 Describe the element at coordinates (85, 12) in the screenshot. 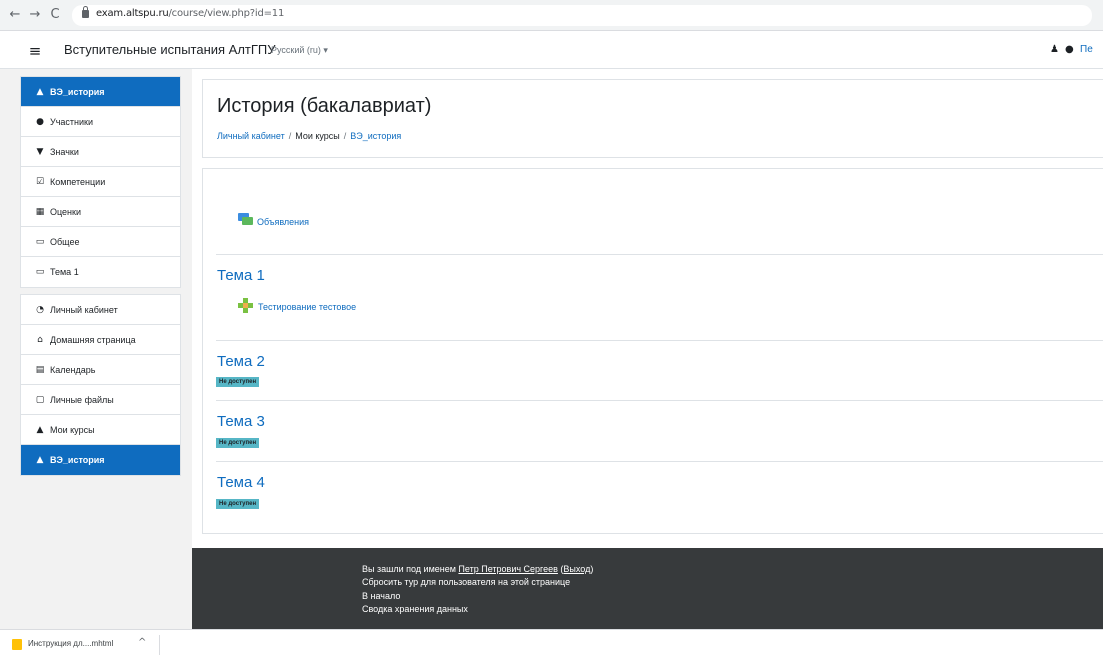

I see `lock-icon` at that location.